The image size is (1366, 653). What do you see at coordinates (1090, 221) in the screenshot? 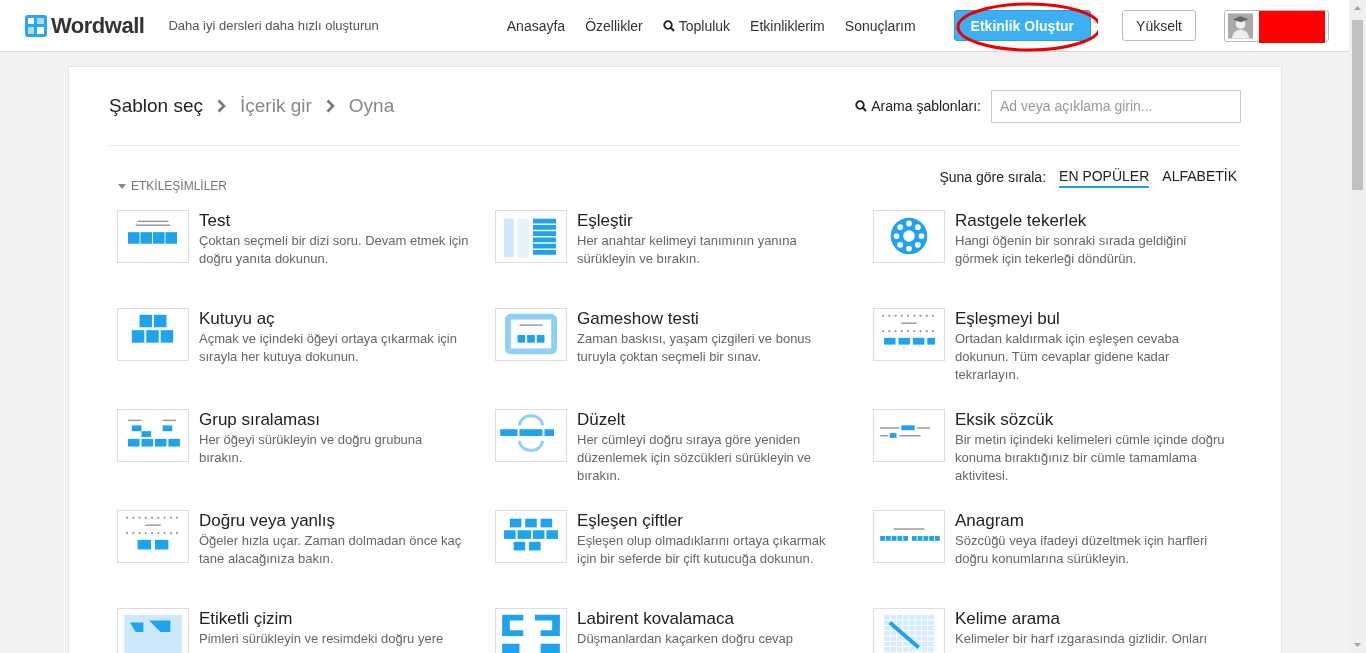
I see `template-title: Rastgele tekerlek` at bounding box center [1090, 221].